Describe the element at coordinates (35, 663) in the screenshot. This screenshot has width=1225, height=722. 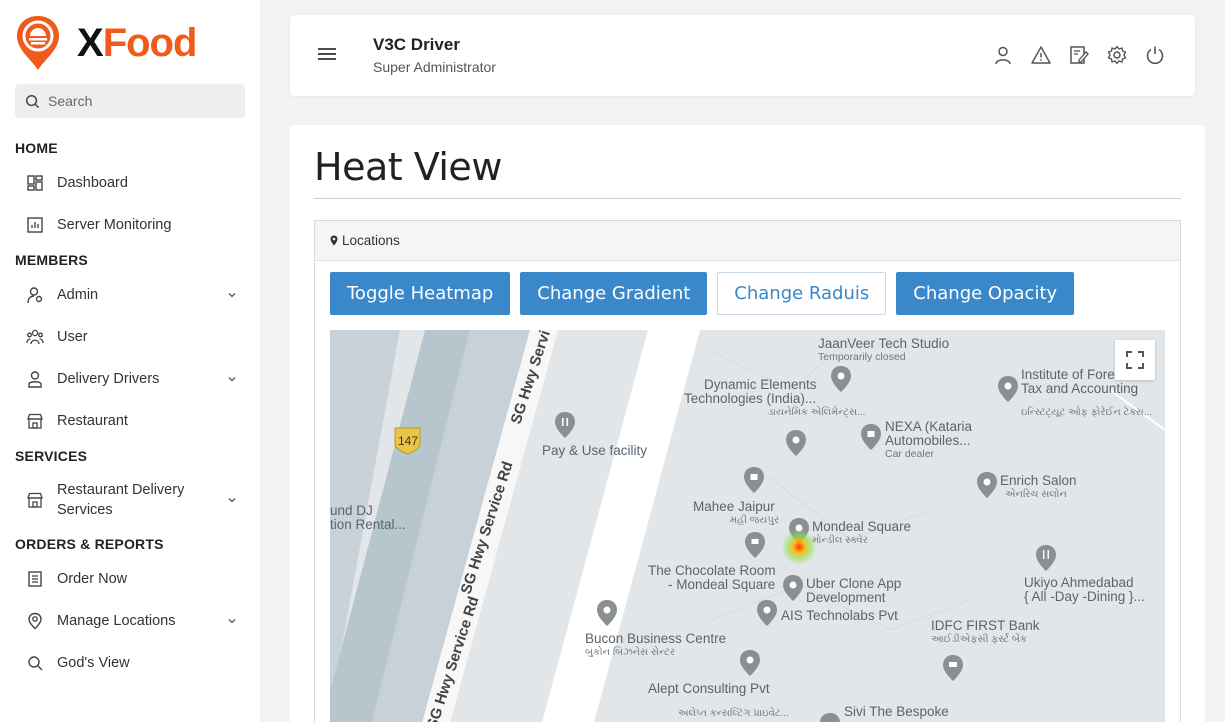
I see `view-icon` at that location.